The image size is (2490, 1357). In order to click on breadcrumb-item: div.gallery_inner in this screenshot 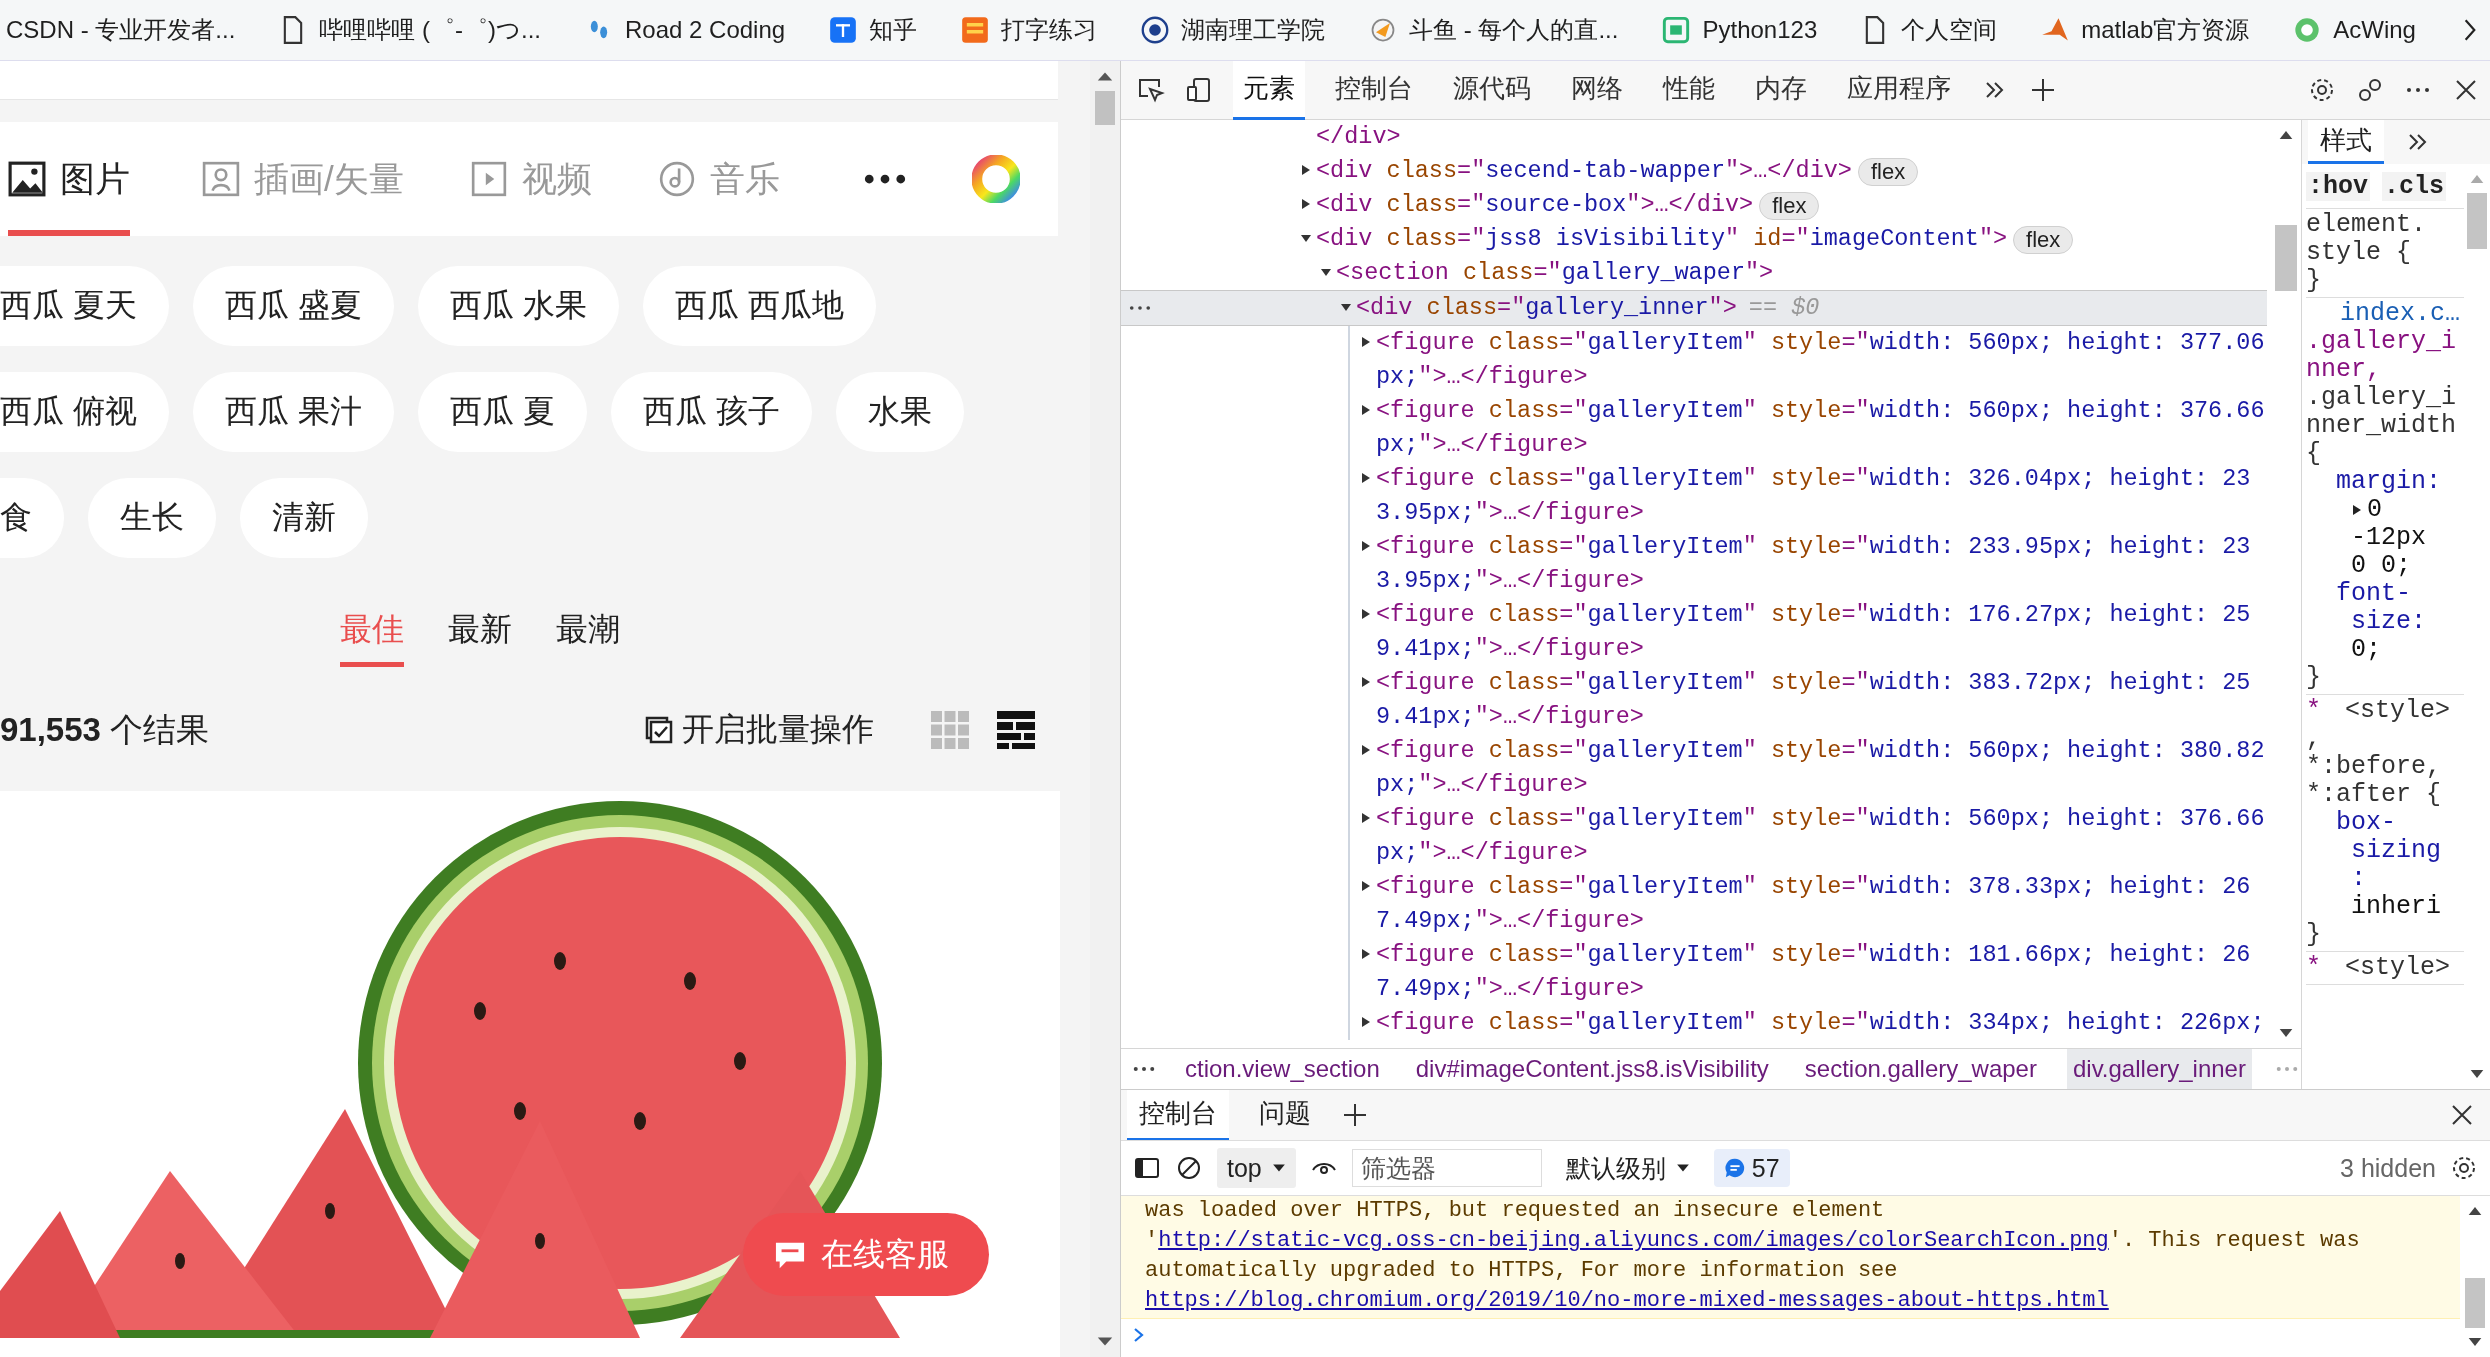, I will do `click(2159, 1069)`.